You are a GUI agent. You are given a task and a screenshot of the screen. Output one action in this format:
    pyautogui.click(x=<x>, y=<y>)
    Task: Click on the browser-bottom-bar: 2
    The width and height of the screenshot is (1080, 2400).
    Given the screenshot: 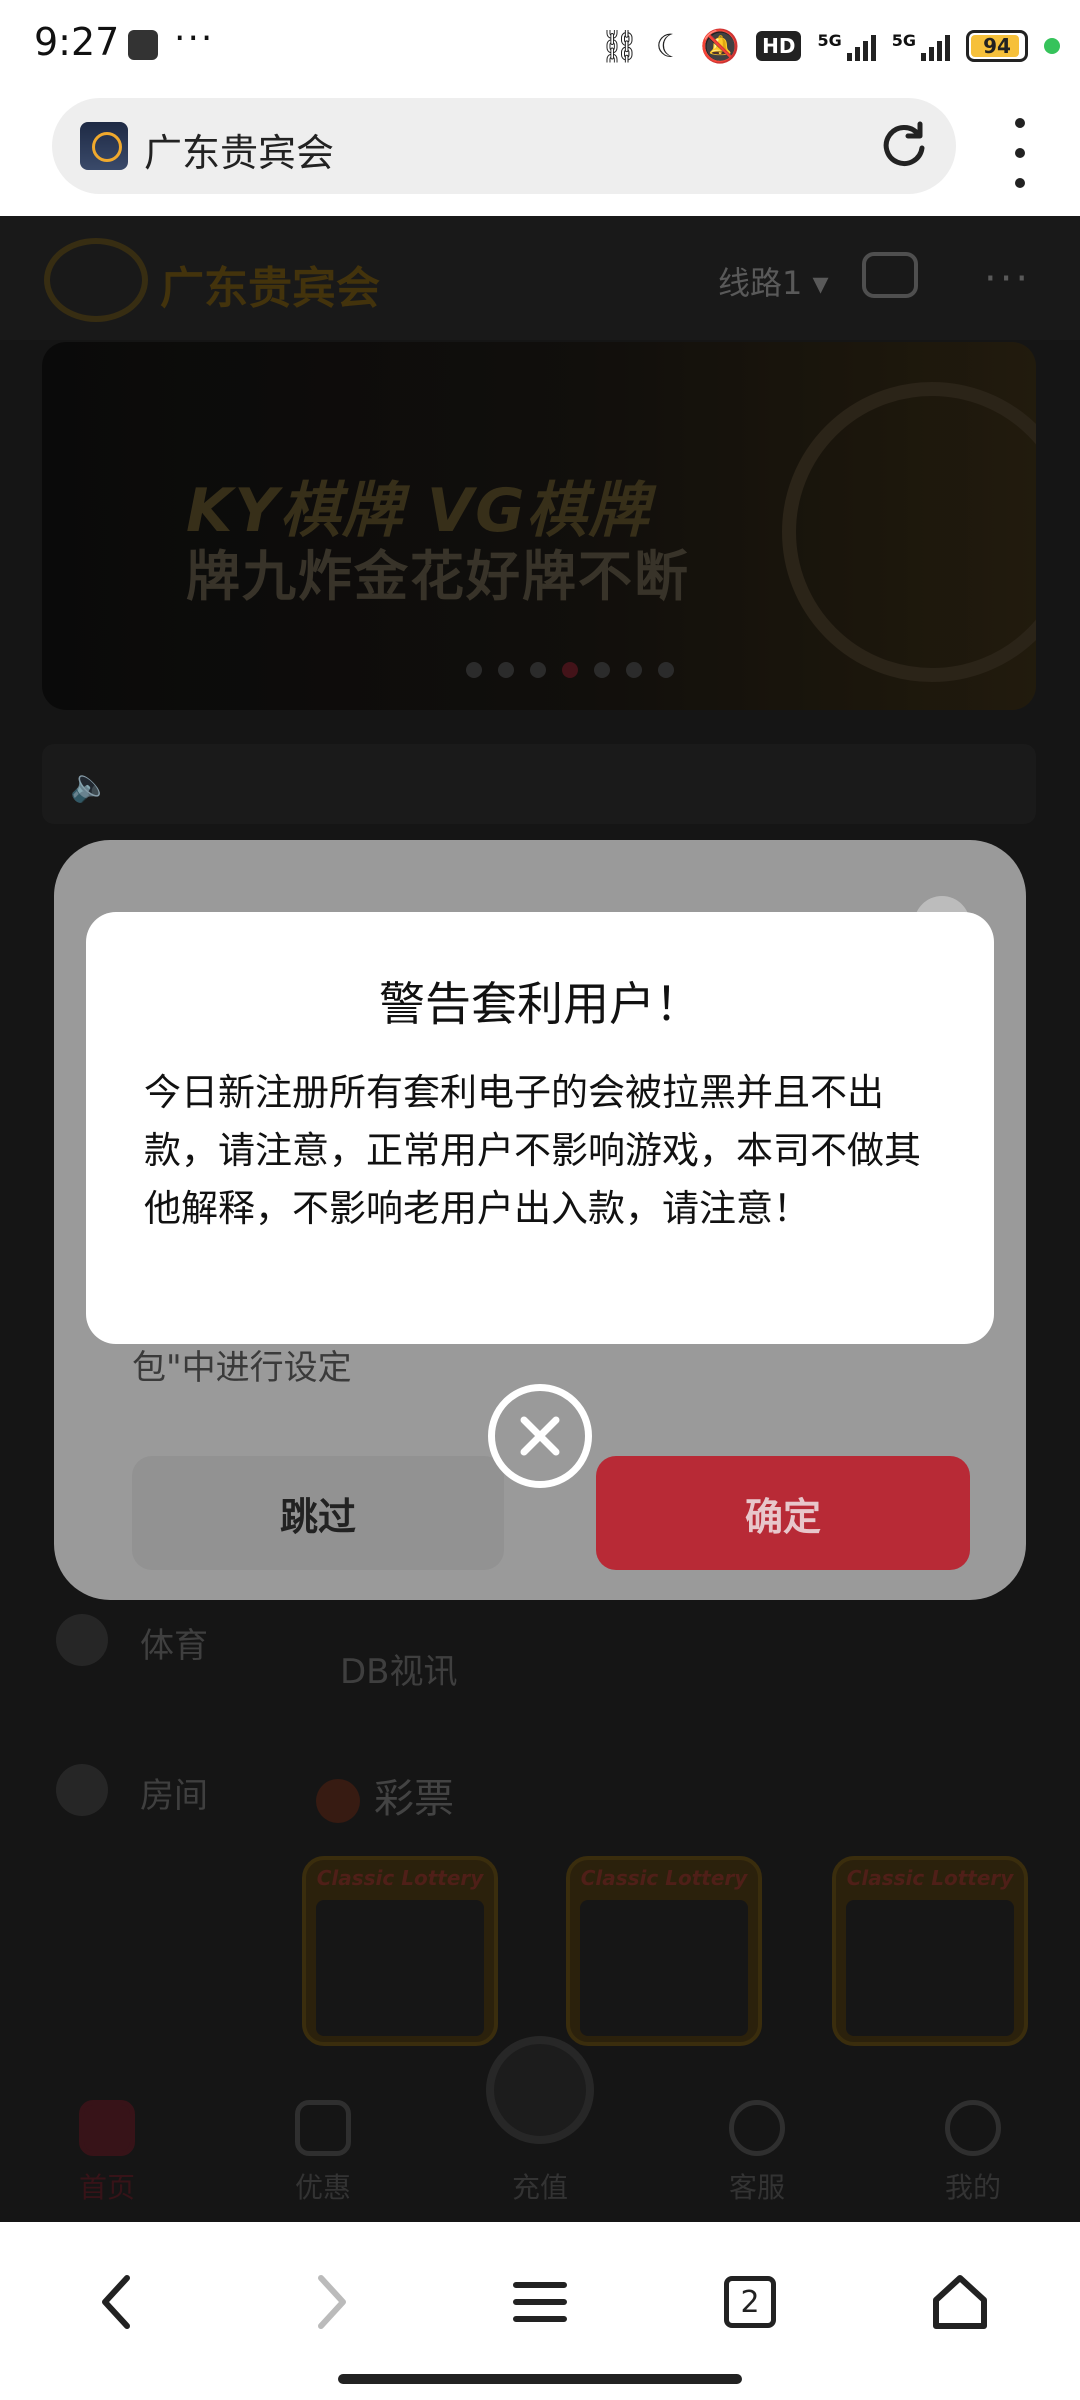 What is the action you would take?
    pyautogui.click(x=540, y=2311)
    